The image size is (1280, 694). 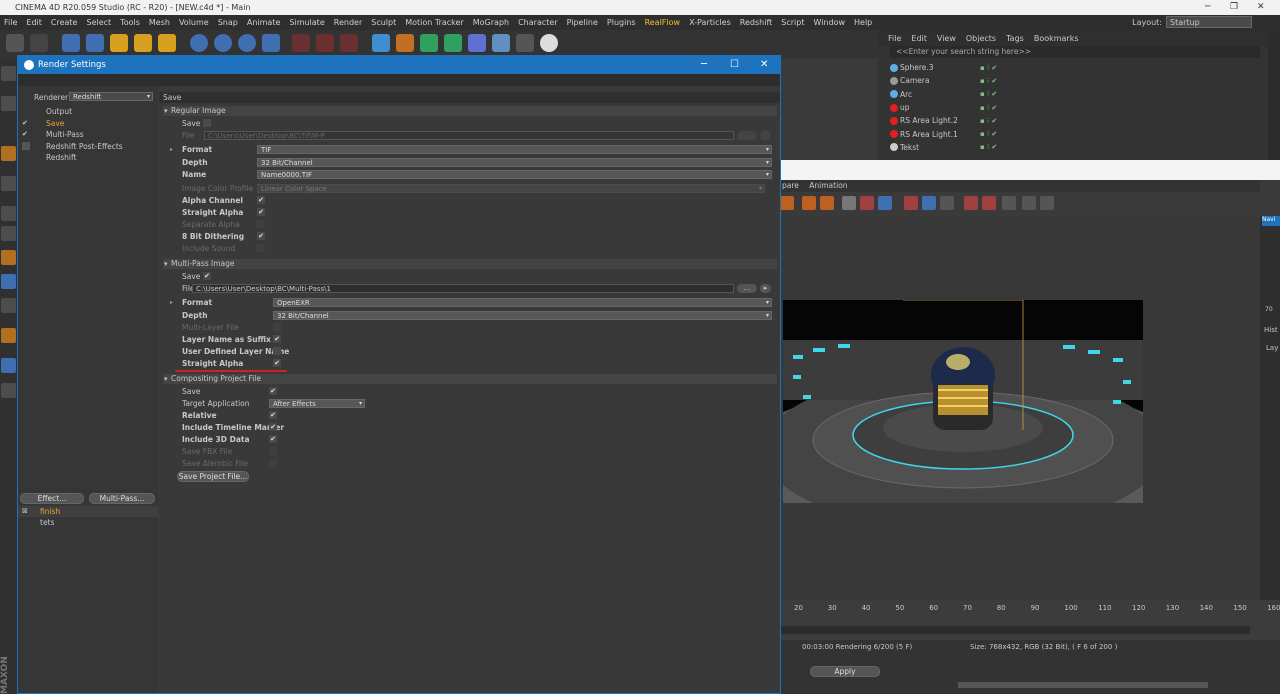 I want to click on menu-mograph: MoGraph, so click(x=491, y=22).